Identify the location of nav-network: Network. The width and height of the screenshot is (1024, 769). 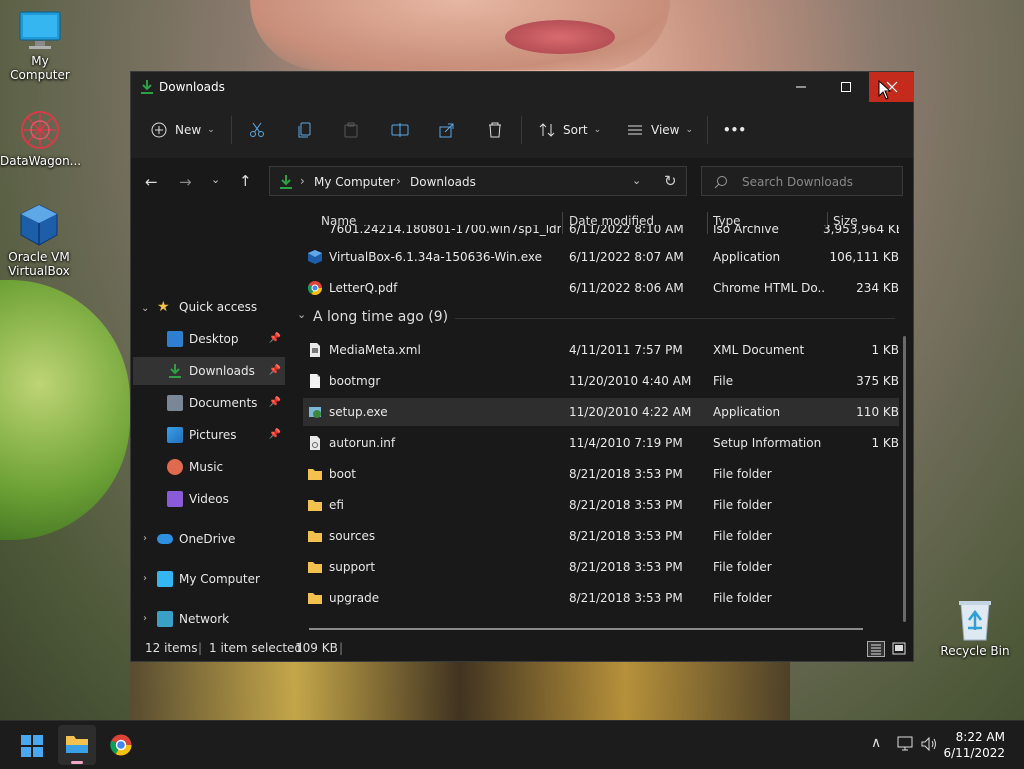
(222, 619).